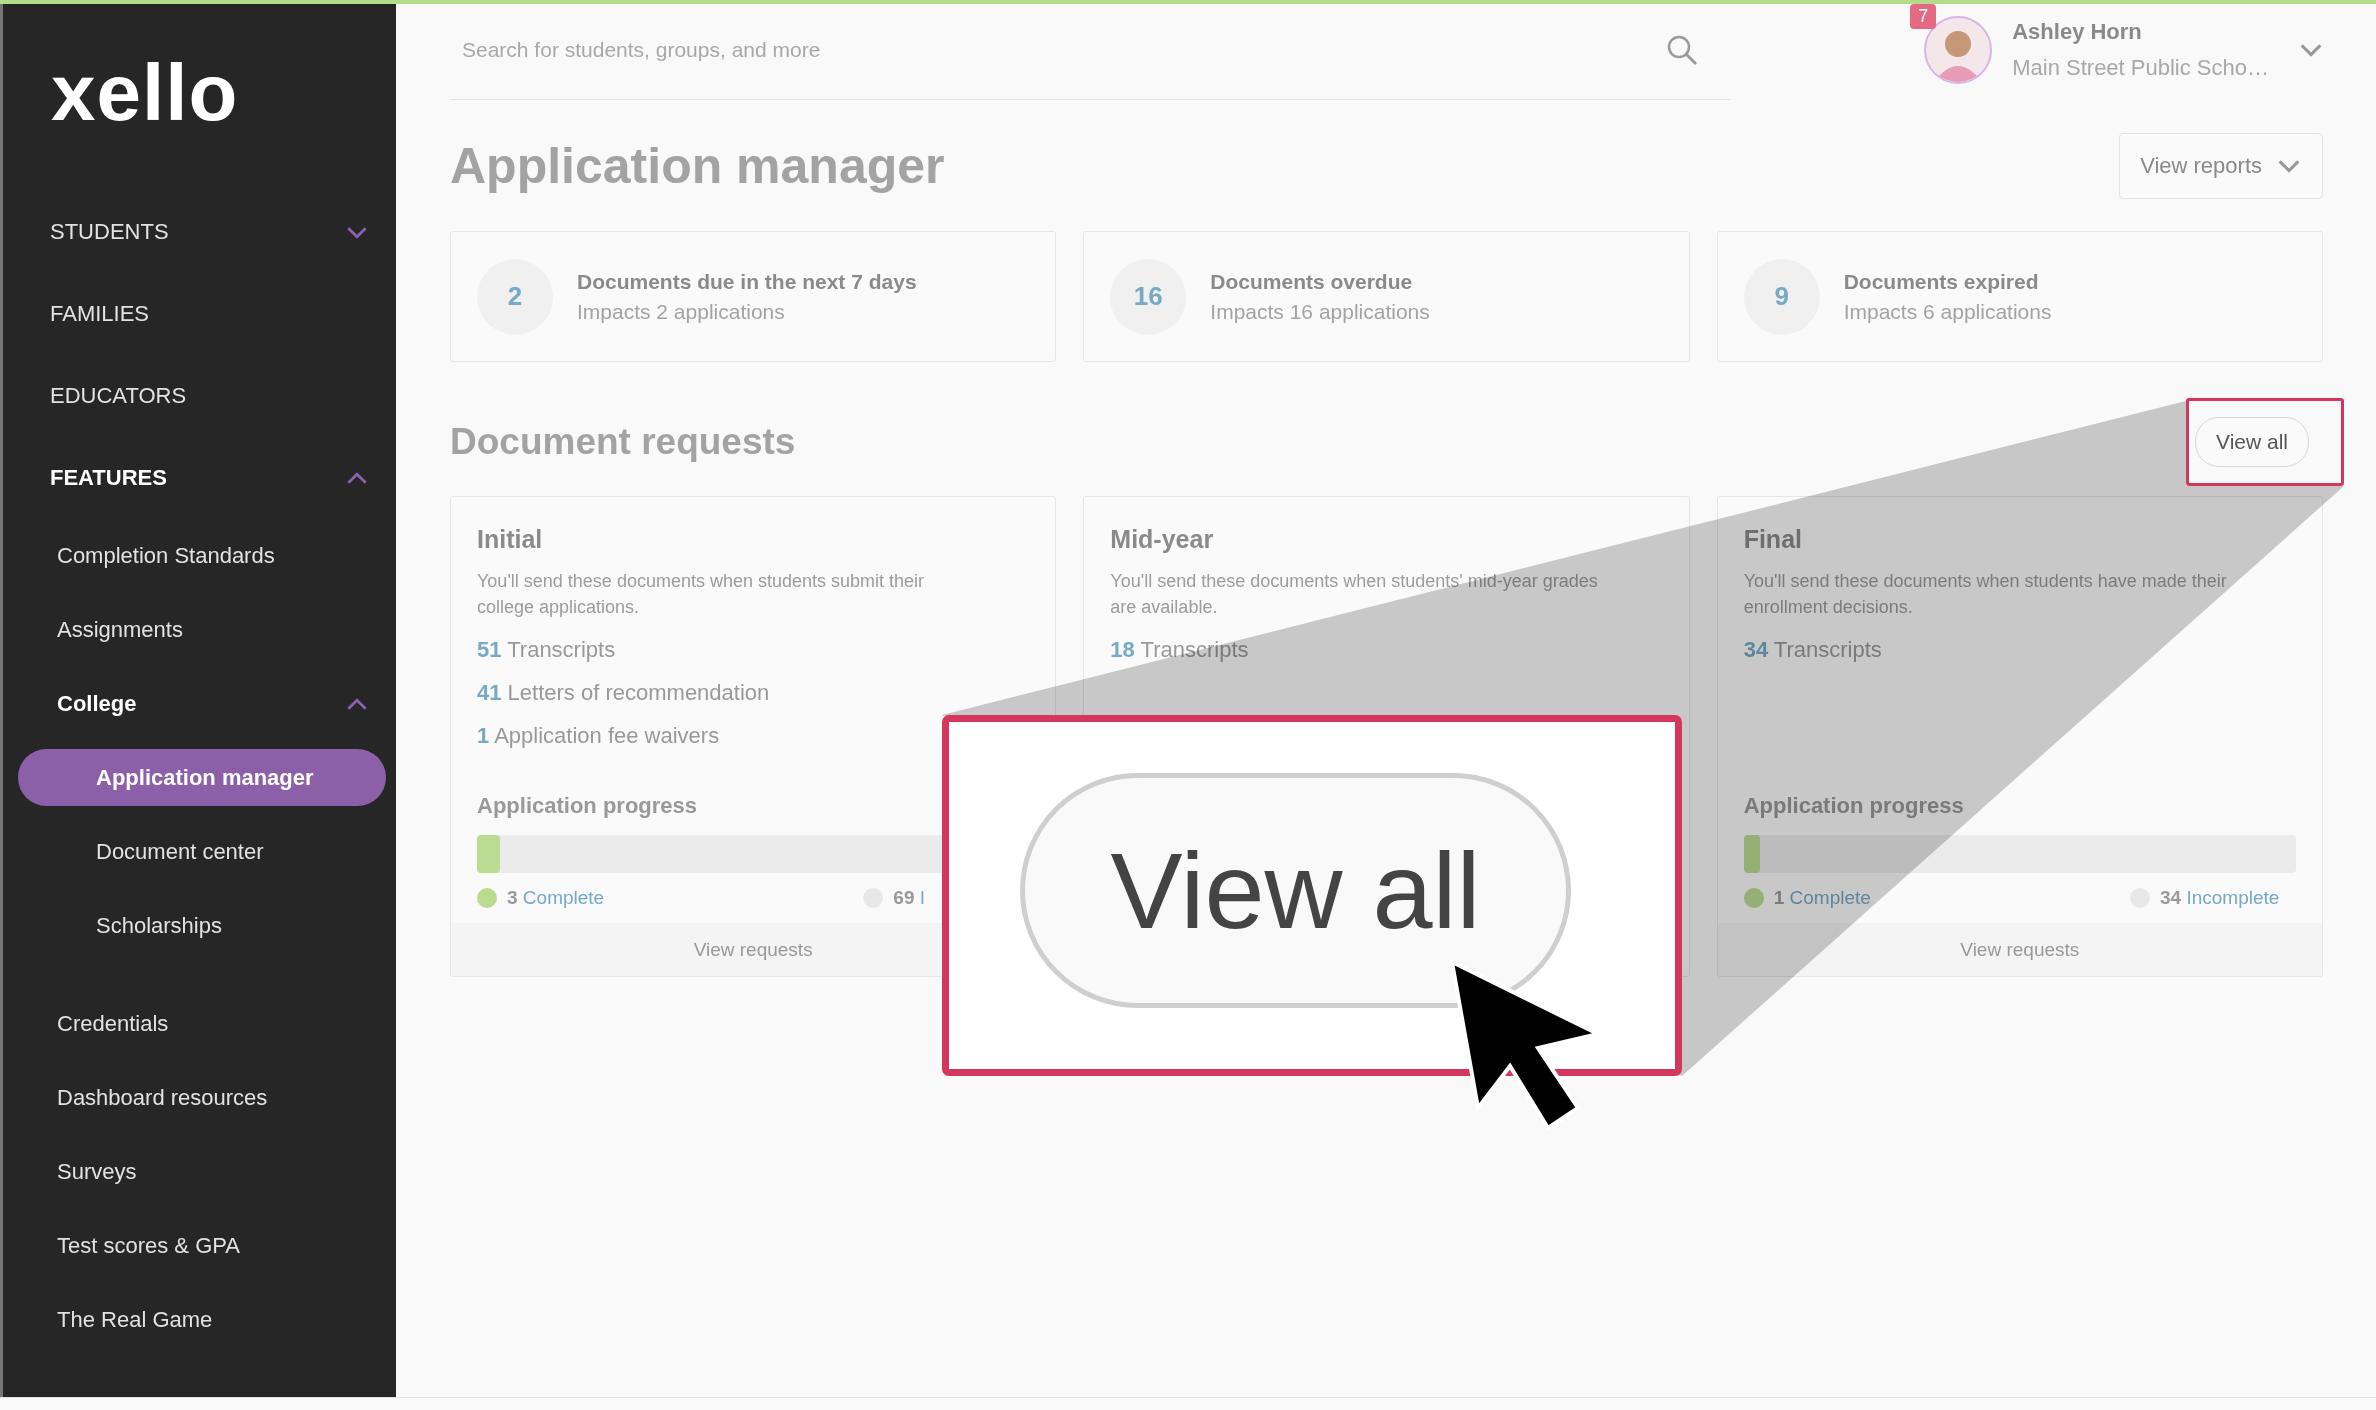  Describe the element at coordinates (199, 1246) in the screenshot. I see `sidebar-item: Test scores & GPA` at that location.